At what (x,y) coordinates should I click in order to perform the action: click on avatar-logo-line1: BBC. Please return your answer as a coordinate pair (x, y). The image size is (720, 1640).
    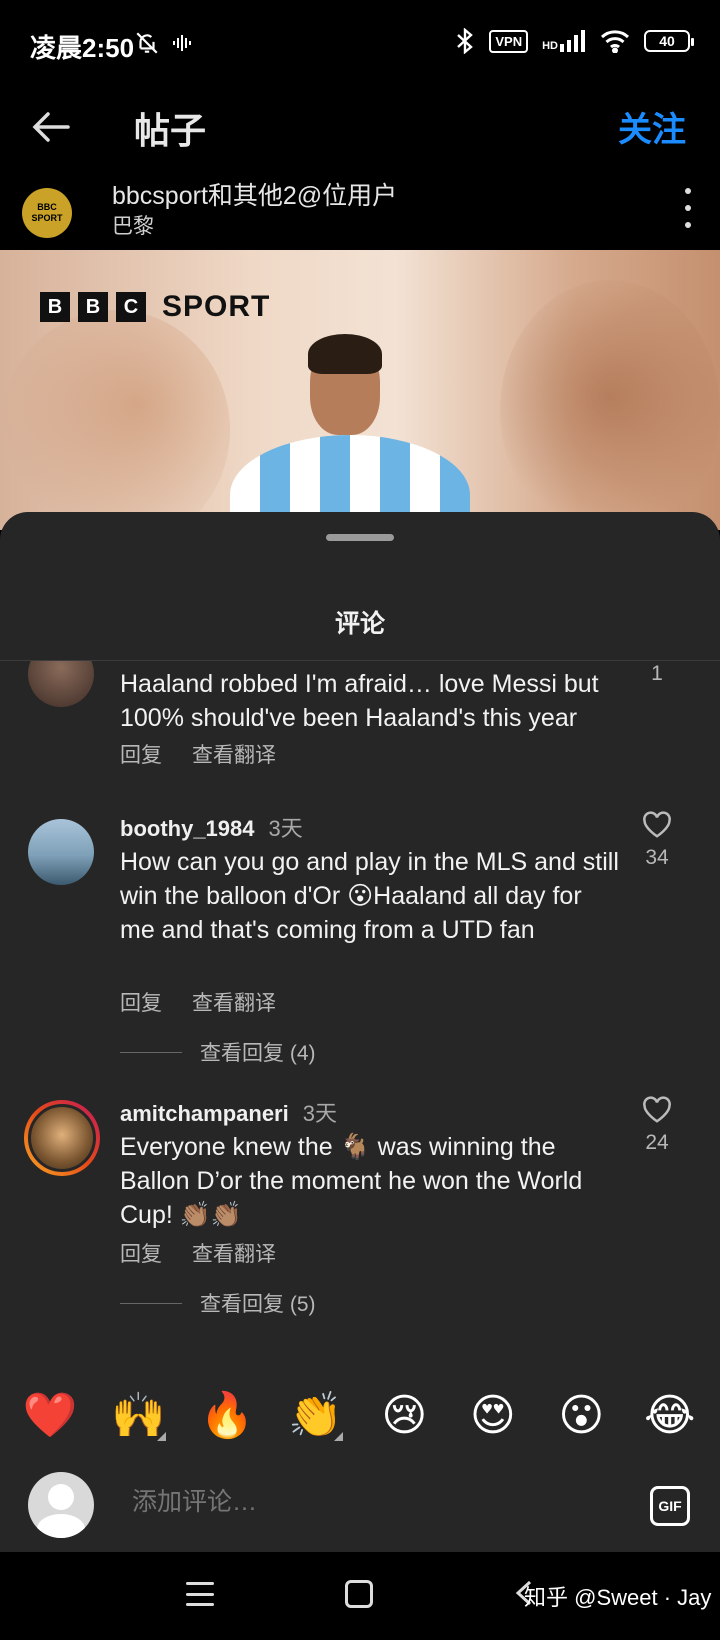
    Looking at the image, I should click on (47, 207).